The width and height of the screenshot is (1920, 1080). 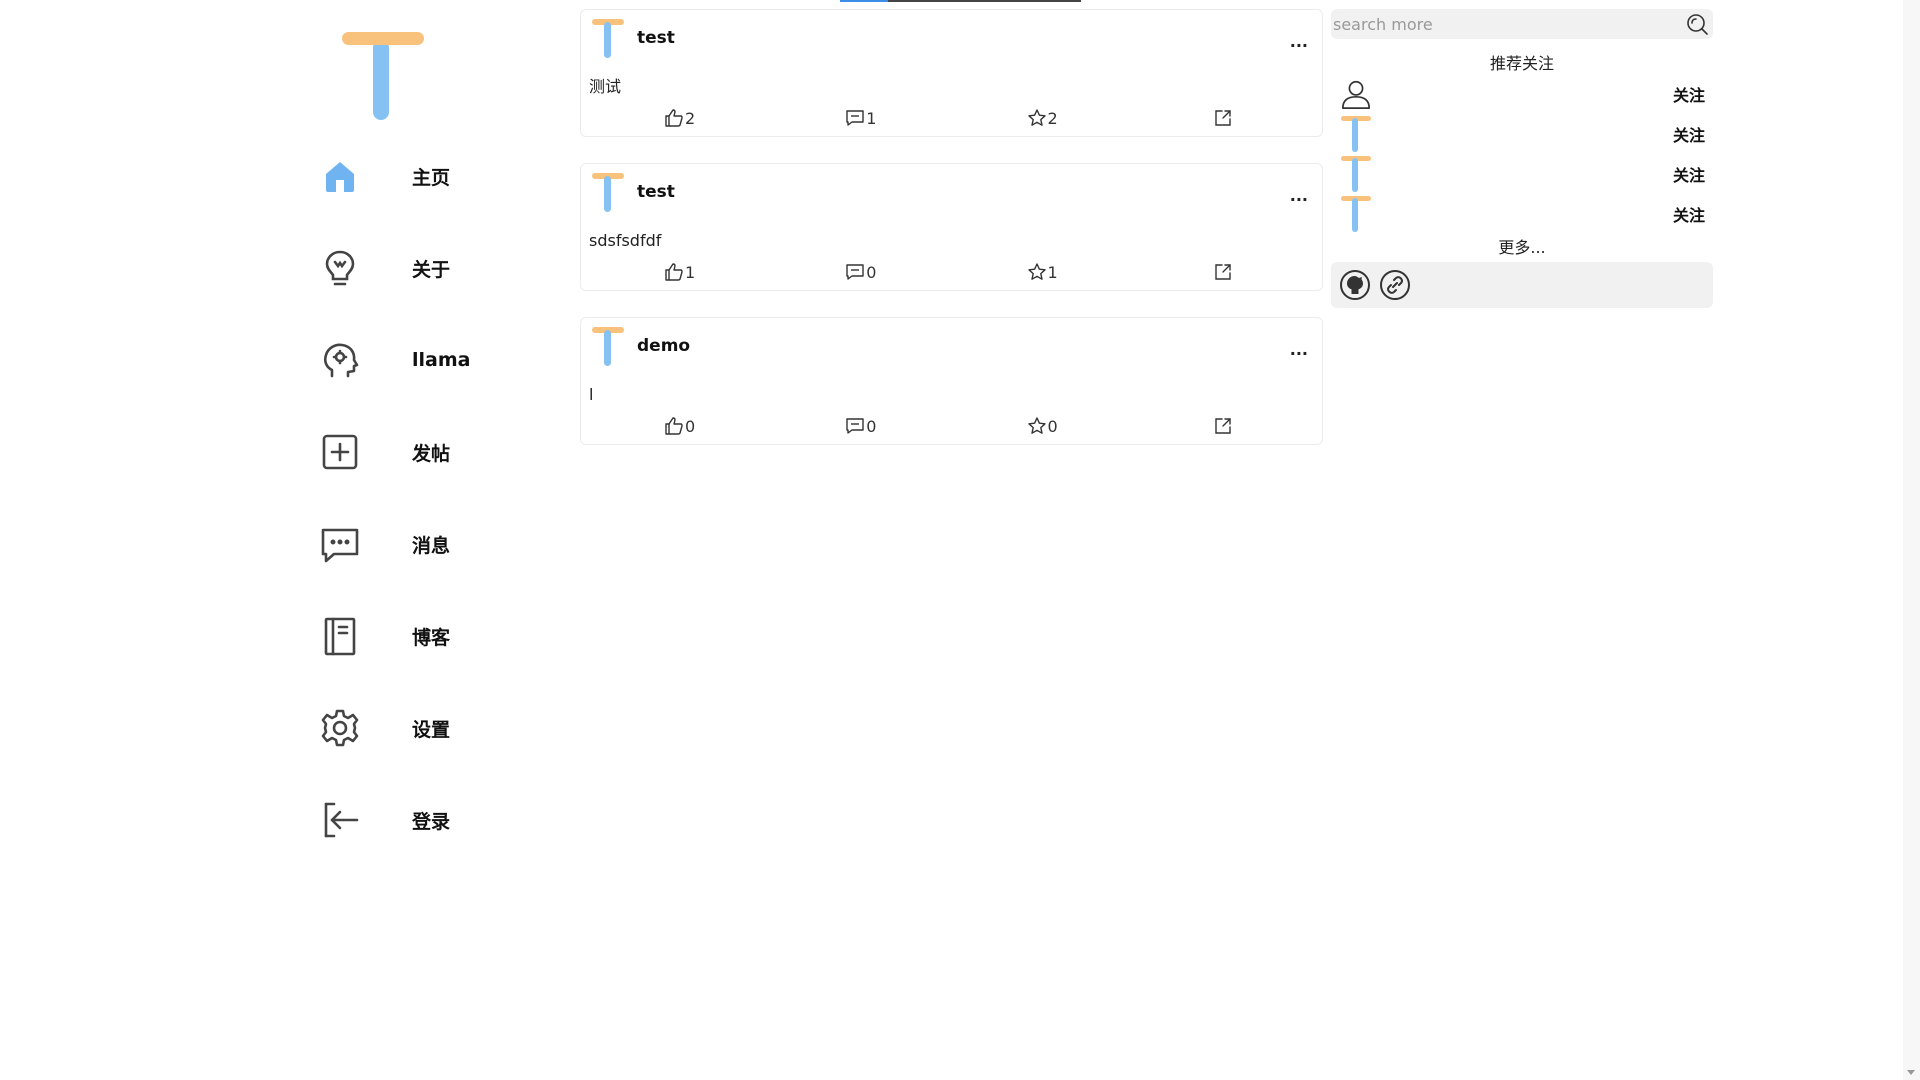 I want to click on post-card: test ... sdsfsdfdf 1 0 1, so click(x=951, y=227).